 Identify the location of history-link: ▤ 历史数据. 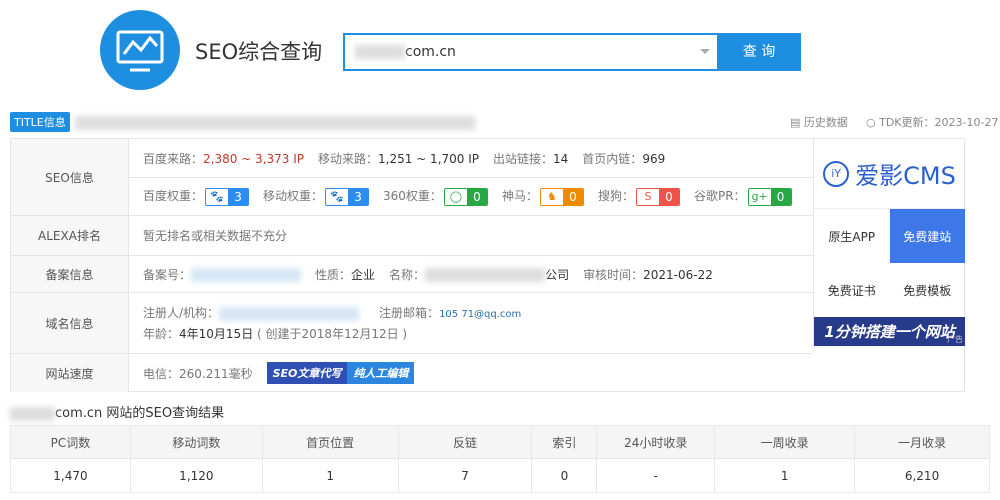
(819, 122).